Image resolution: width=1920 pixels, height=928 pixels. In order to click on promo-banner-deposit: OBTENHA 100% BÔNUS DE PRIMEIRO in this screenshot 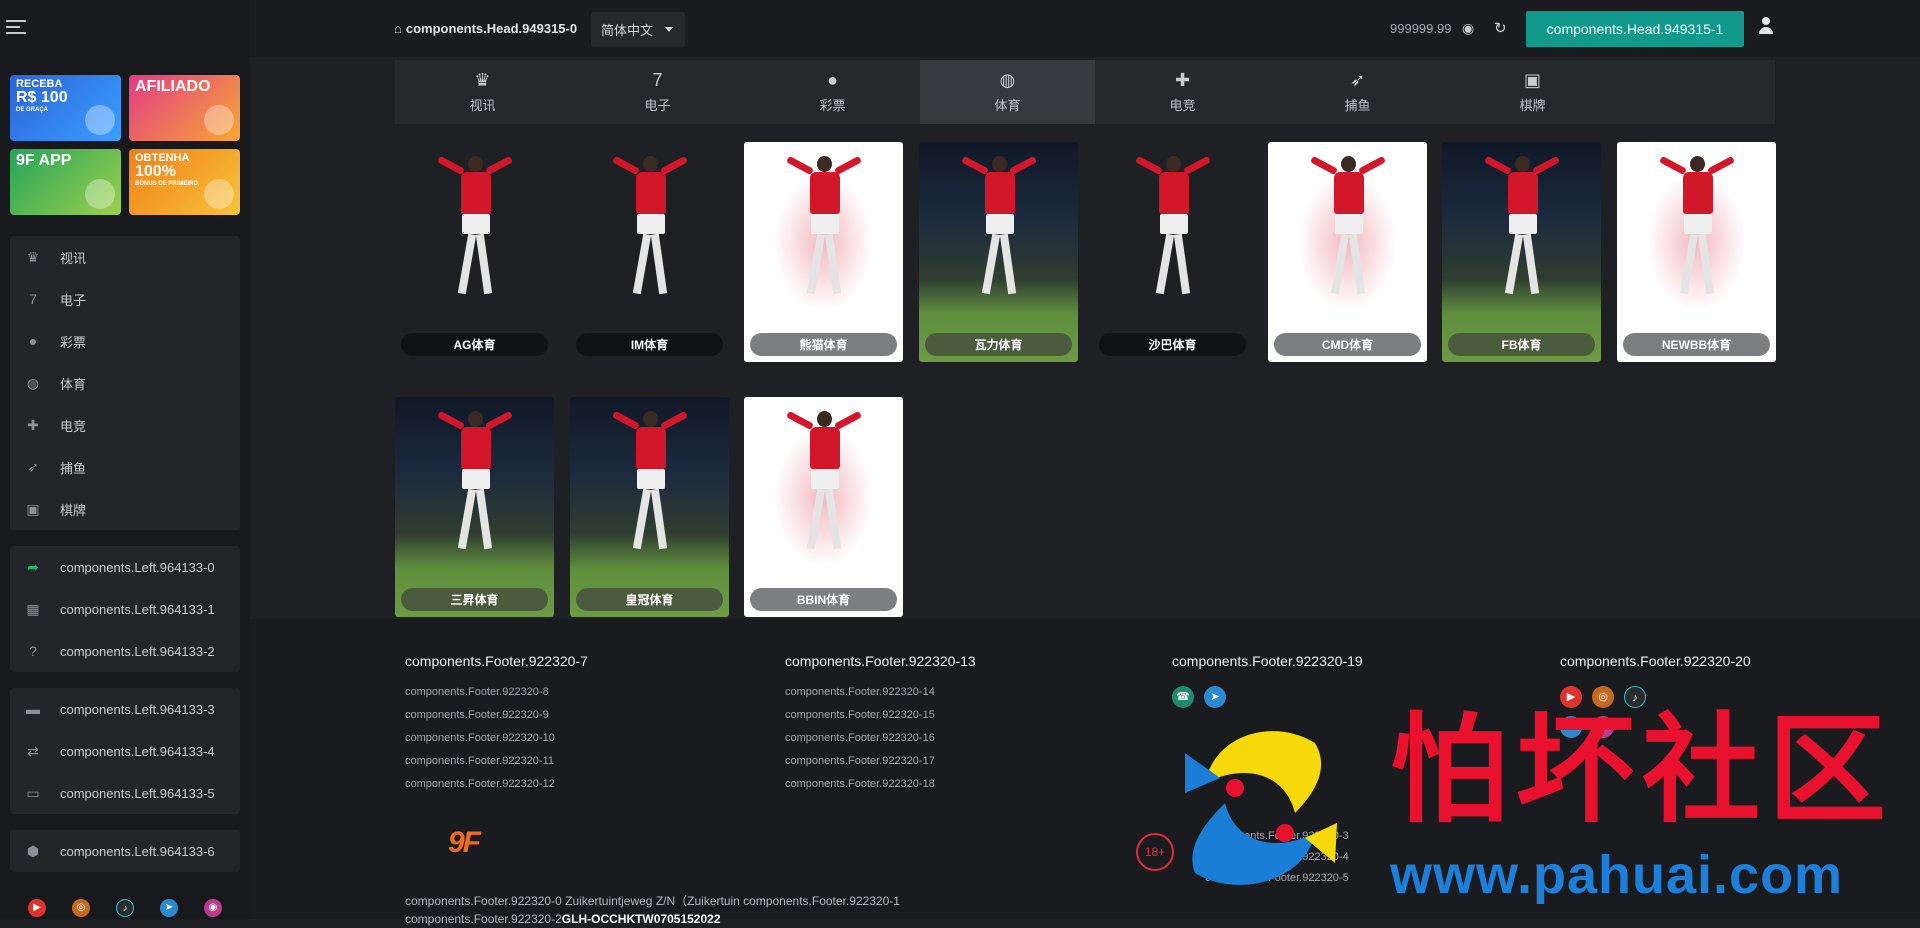, I will do `click(184, 182)`.